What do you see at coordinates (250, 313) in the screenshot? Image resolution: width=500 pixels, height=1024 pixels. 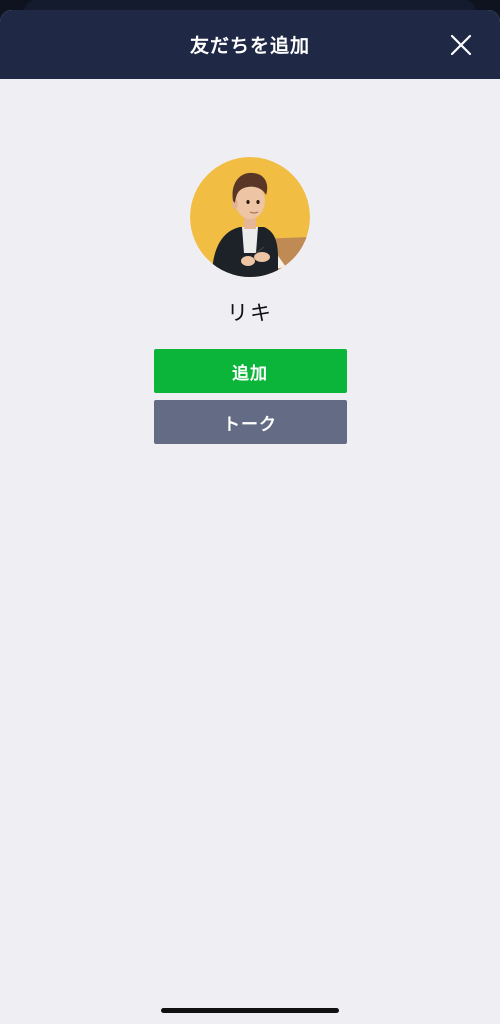 I see `profile-name: リキ` at bounding box center [250, 313].